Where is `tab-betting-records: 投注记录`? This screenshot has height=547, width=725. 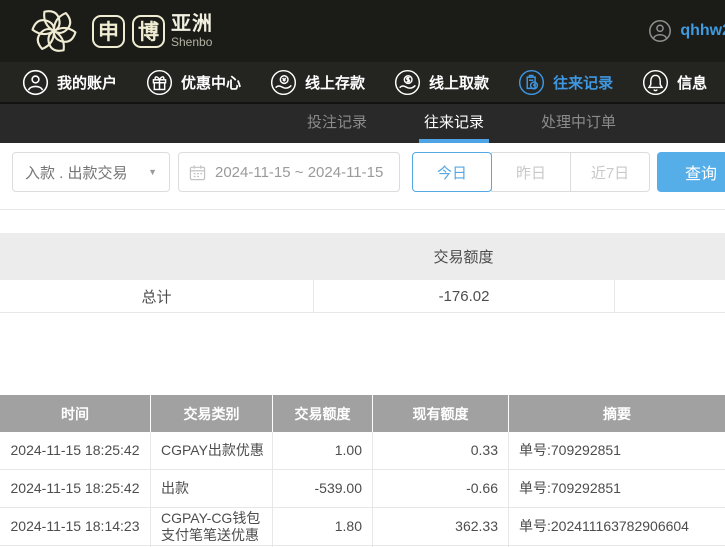 tab-betting-records: 投注记录 is located at coordinates (337, 123).